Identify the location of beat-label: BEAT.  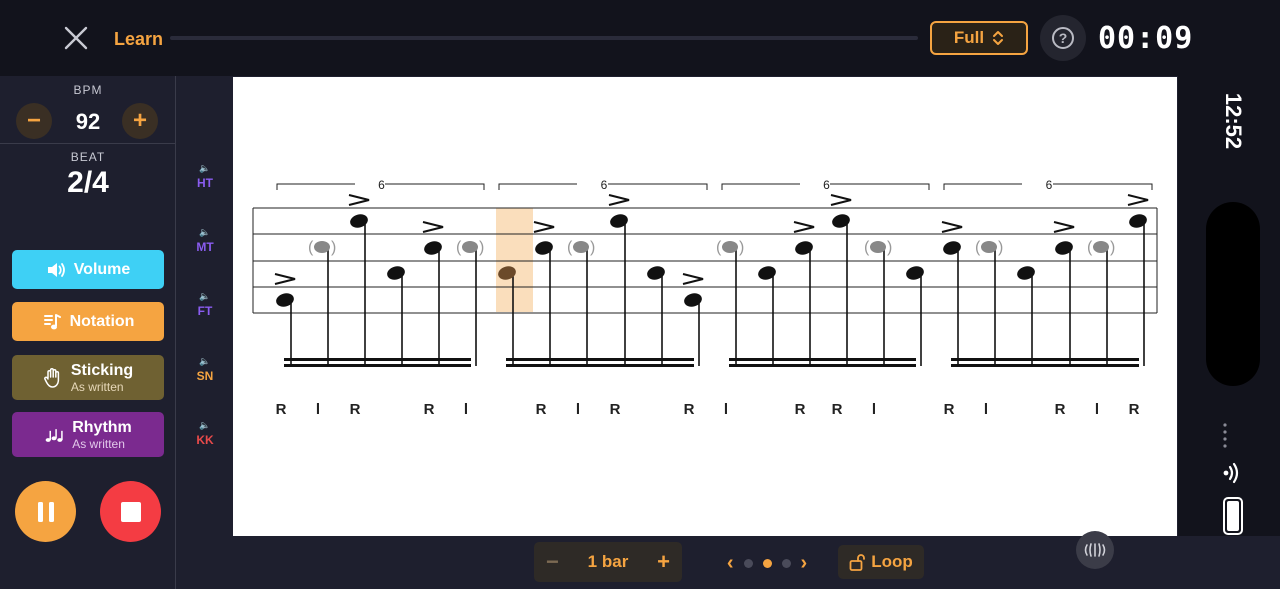
(88, 157).